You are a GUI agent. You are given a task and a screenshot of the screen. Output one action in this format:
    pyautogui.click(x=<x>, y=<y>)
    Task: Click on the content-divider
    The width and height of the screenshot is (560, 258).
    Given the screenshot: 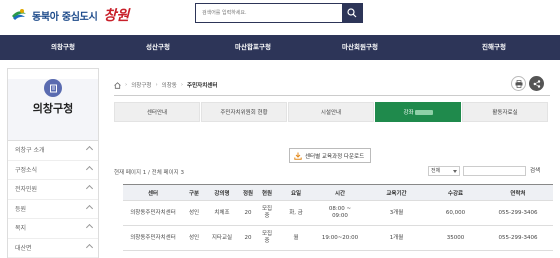 What is the action you would take?
    pyautogui.click(x=332, y=95)
    